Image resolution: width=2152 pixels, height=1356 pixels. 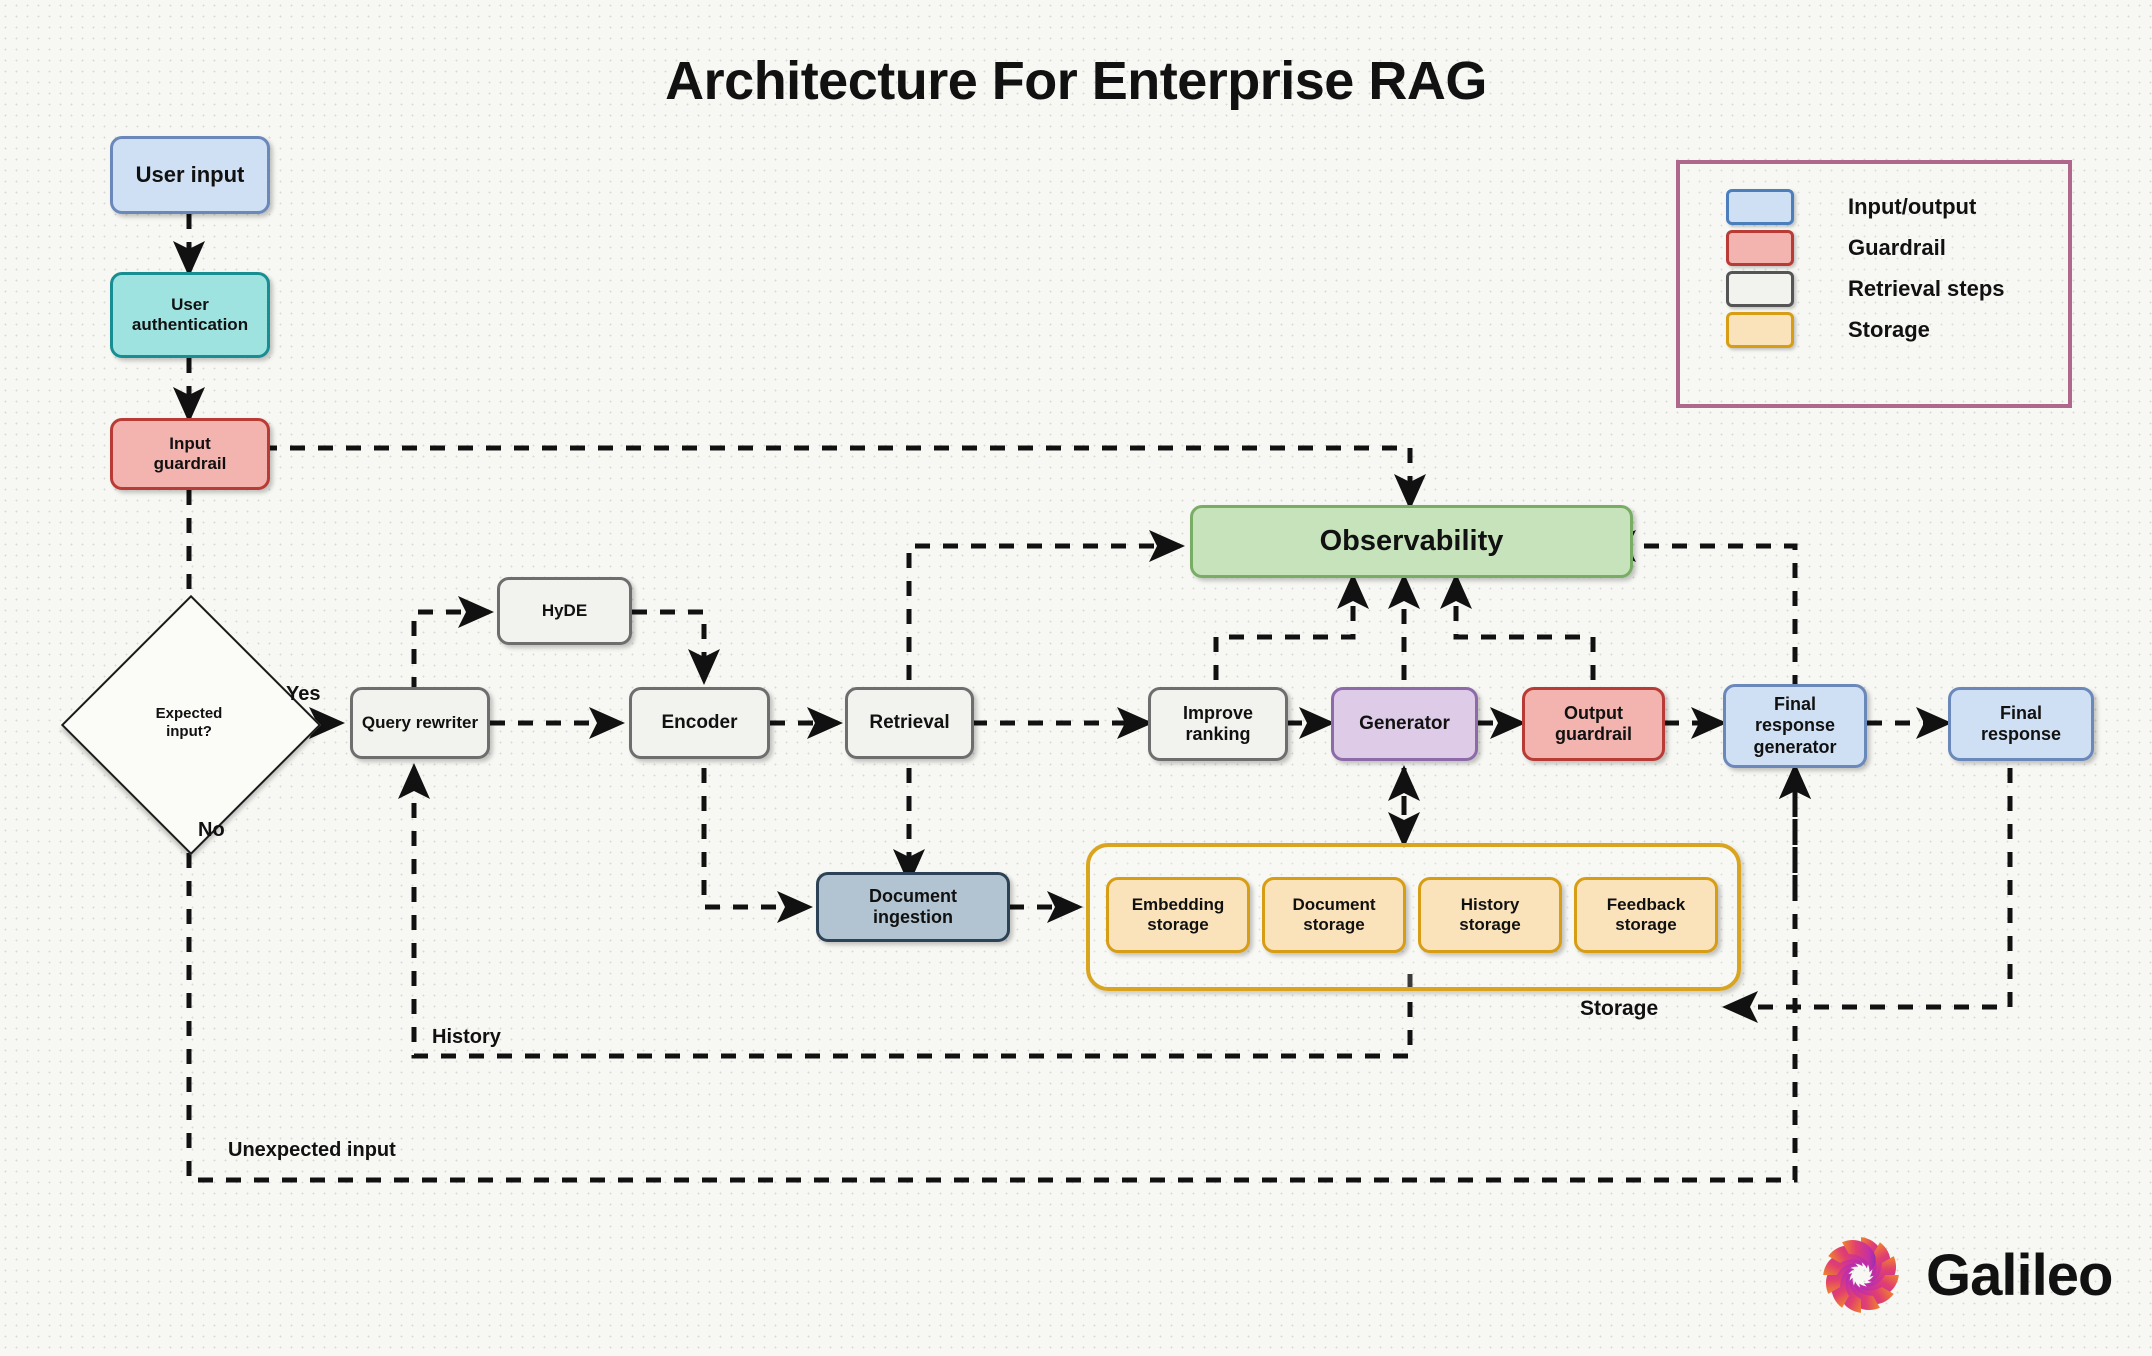 I want to click on legend-row: Input/output, so click(x=1897, y=206).